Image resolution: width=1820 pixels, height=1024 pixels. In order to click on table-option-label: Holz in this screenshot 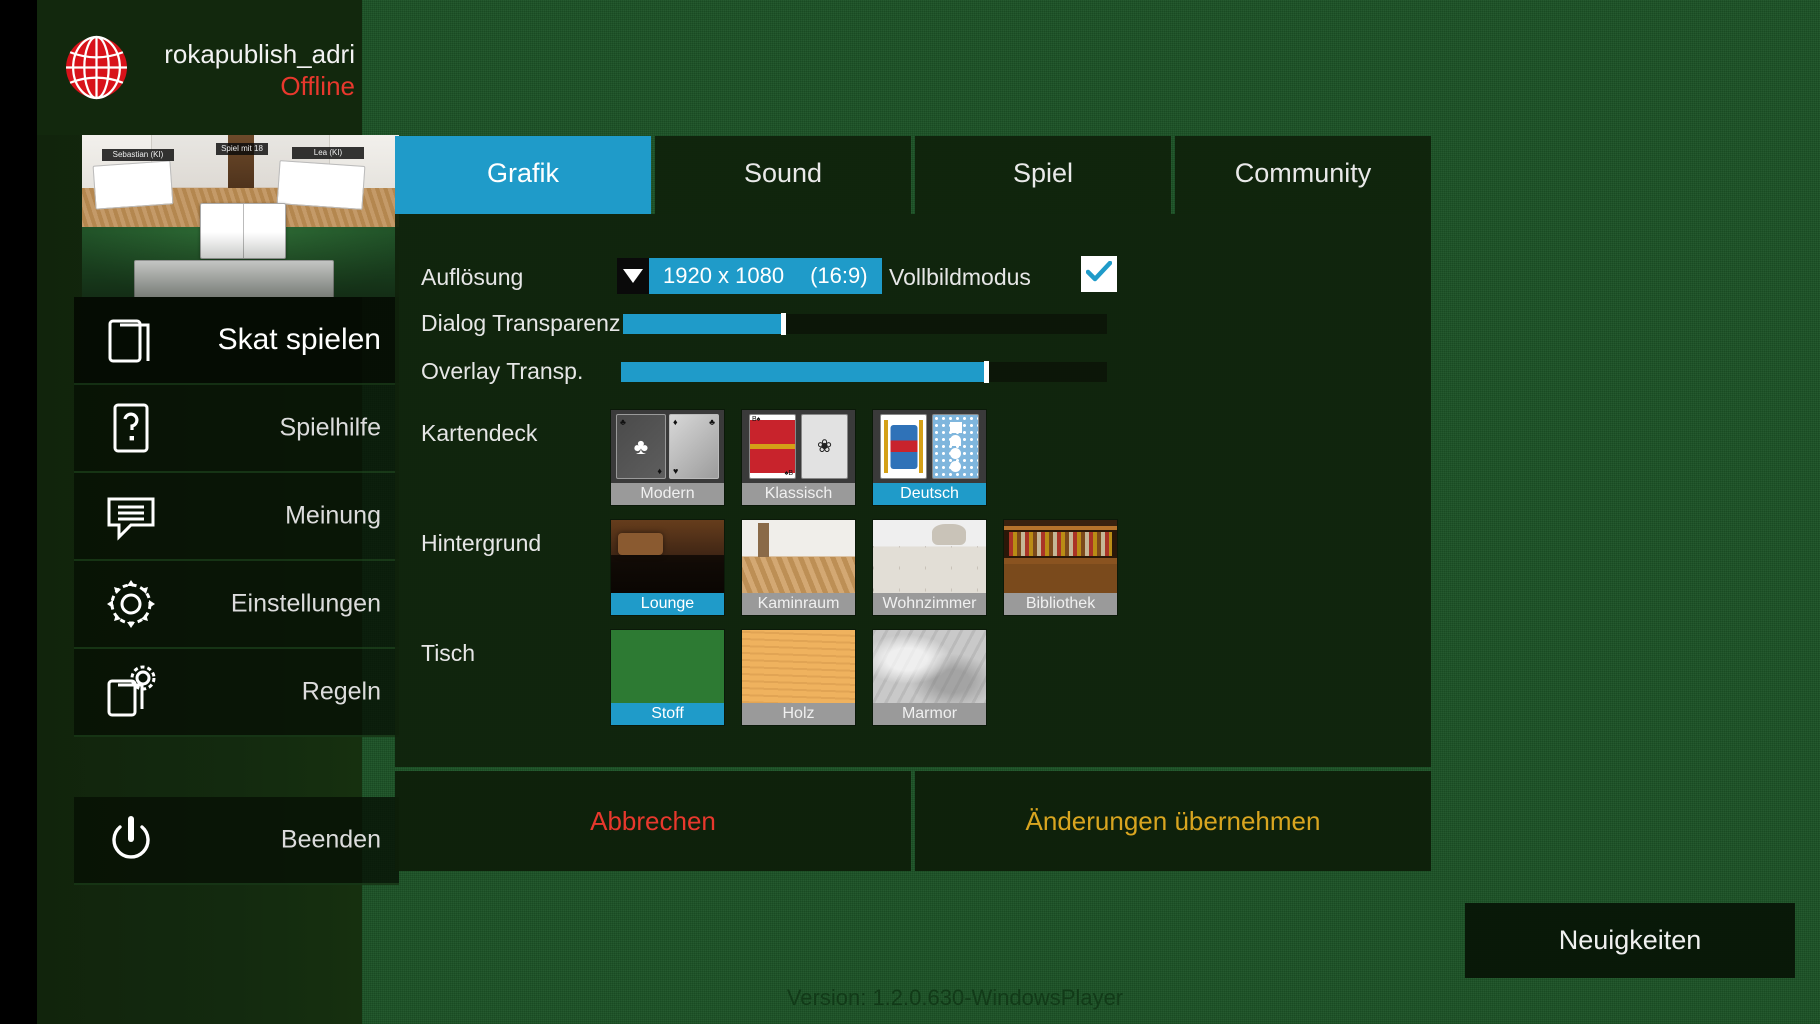, I will do `click(798, 714)`.